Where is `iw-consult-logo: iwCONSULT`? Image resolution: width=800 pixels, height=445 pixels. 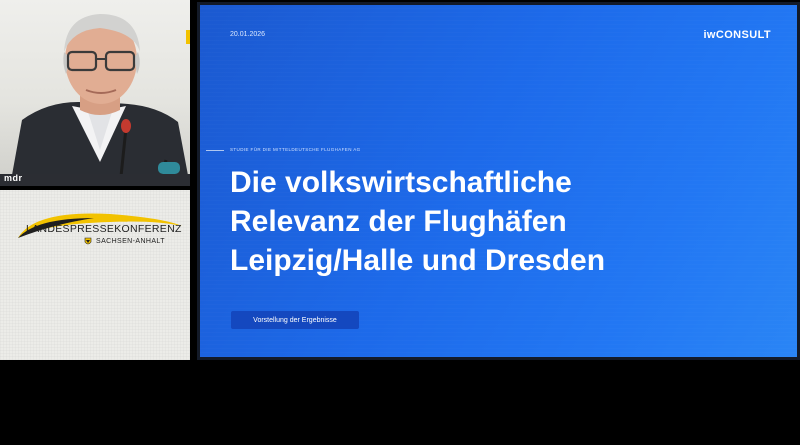 iw-consult-logo: iwCONSULT is located at coordinates (737, 35).